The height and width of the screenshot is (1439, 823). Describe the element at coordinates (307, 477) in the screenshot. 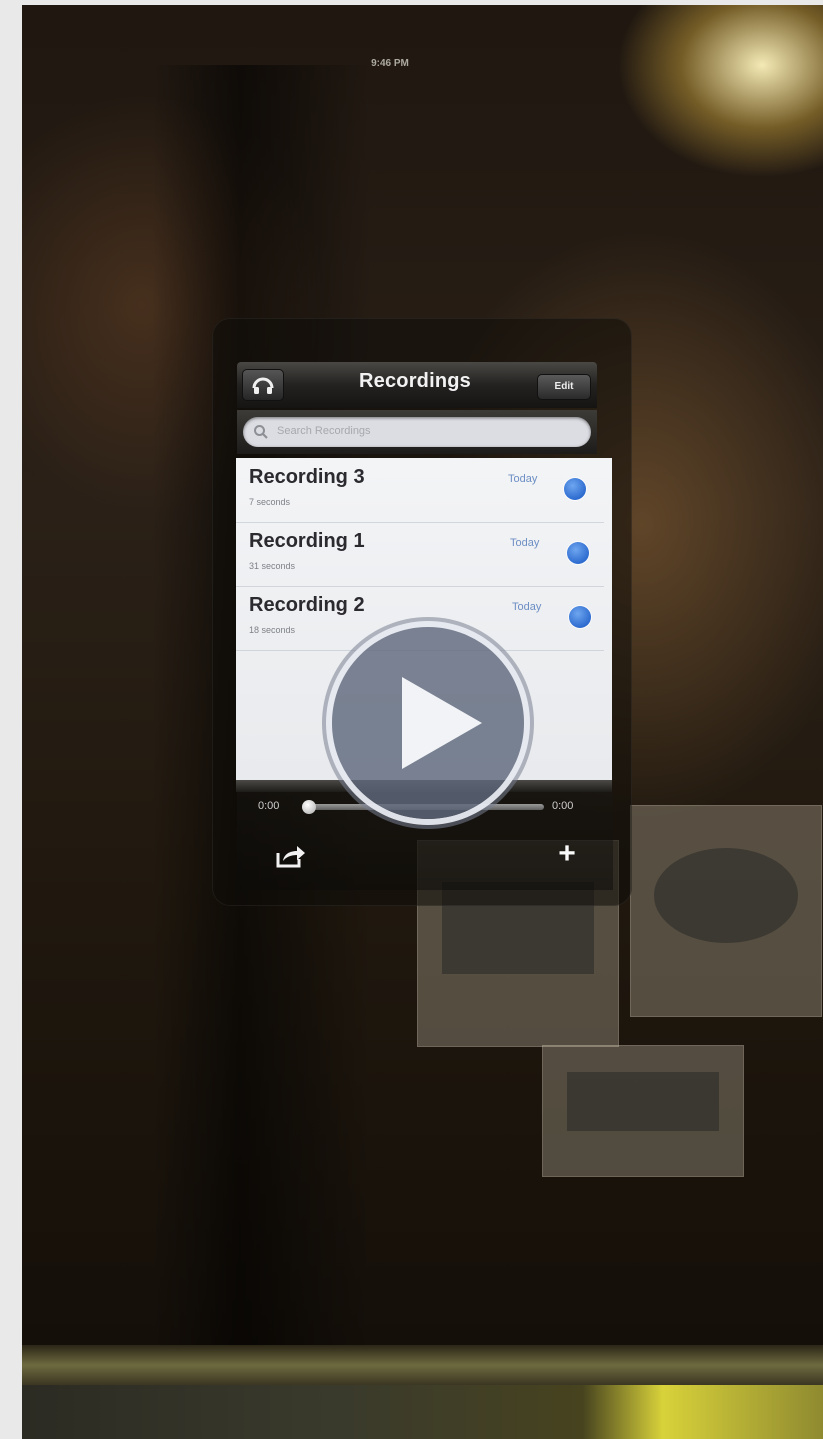

I see `recording-title: Recording 3` at that location.